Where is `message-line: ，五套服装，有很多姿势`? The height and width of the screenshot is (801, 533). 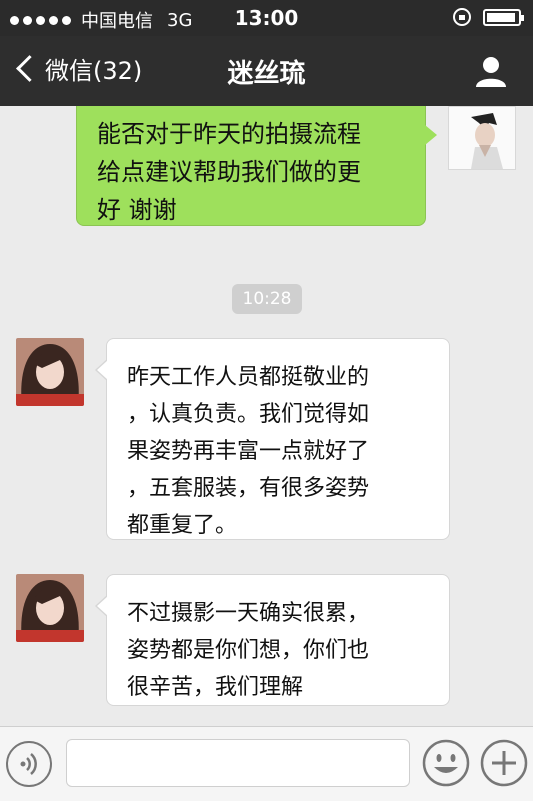
message-line: ，五套服装，有很多姿势 is located at coordinates (248, 488).